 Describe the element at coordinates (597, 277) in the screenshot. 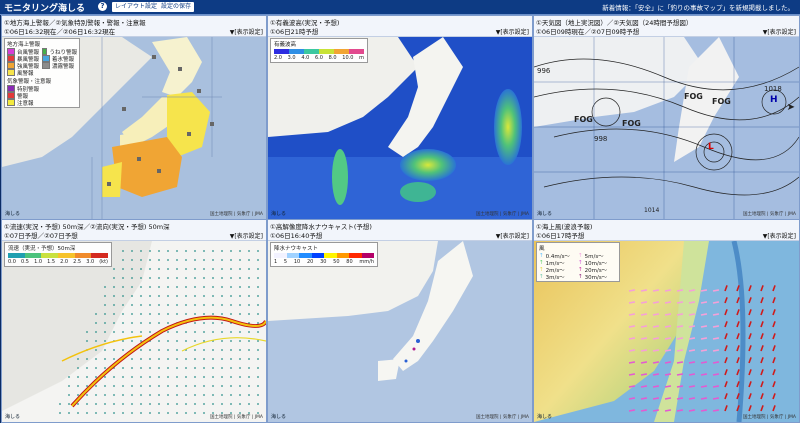

I see `wind-legend-item: ↑ 30m/s～` at that location.